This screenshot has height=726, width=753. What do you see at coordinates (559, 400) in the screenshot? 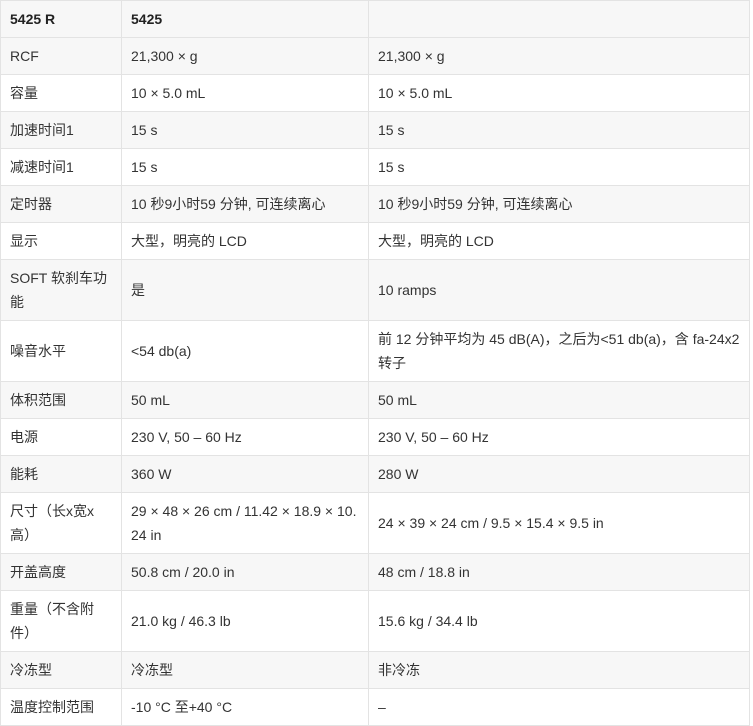
I see `value-cell-5425: 50 mL` at bounding box center [559, 400].